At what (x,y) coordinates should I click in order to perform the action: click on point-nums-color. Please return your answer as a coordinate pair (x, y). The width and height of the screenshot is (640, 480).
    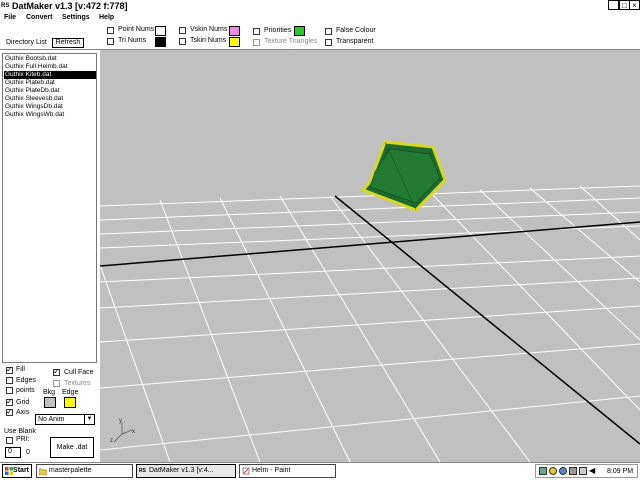
    Looking at the image, I should click on (160, 31).